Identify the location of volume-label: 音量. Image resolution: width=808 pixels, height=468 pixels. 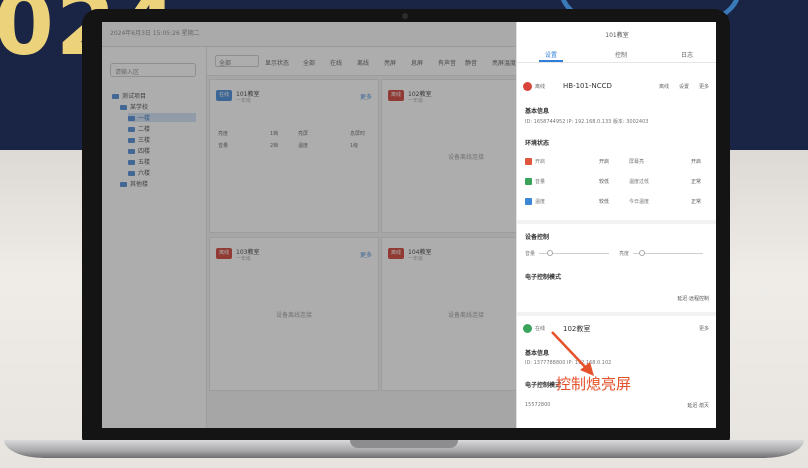
(530, 254).